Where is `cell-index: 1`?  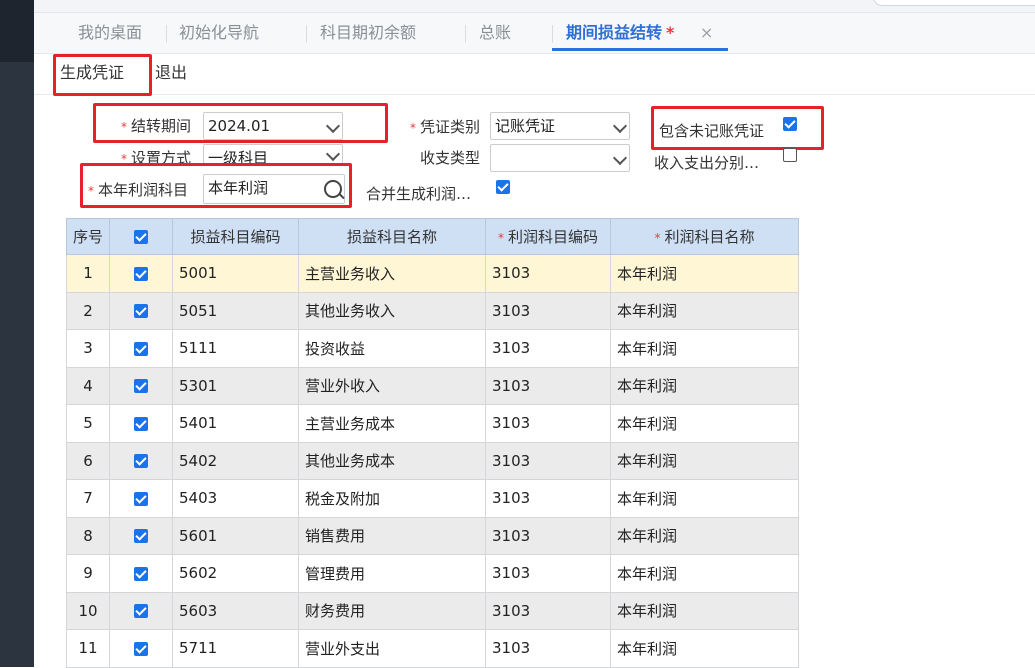 cell-index: 1 is located at coordinates (88, 273).